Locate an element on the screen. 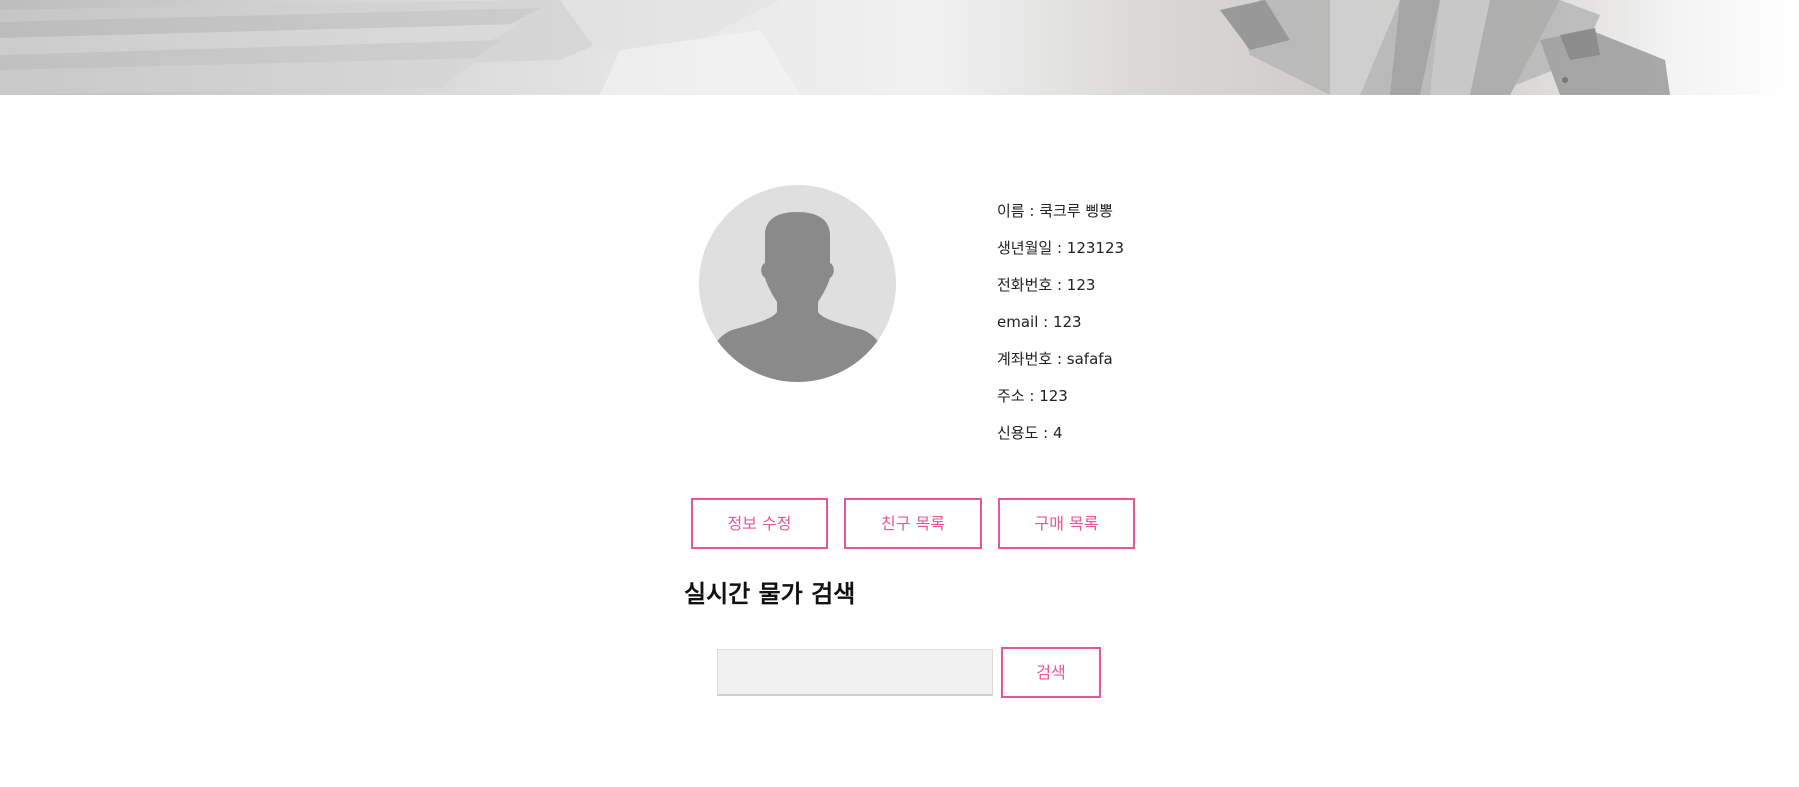 The width and height of the screenshot is (1799, 787). profile-phone: 전화번호 : 123 is located at coordinates (1046, 285).